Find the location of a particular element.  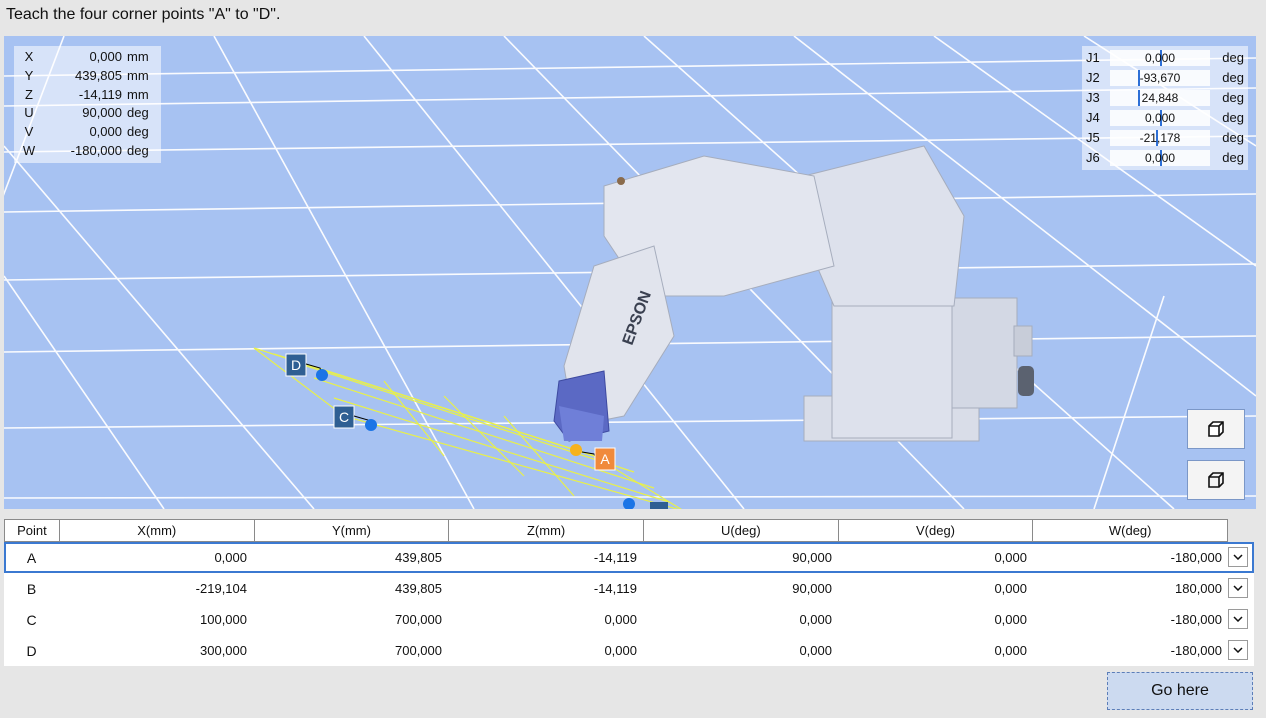

col-z: Z(mm) is located at coordinates (545, 530).